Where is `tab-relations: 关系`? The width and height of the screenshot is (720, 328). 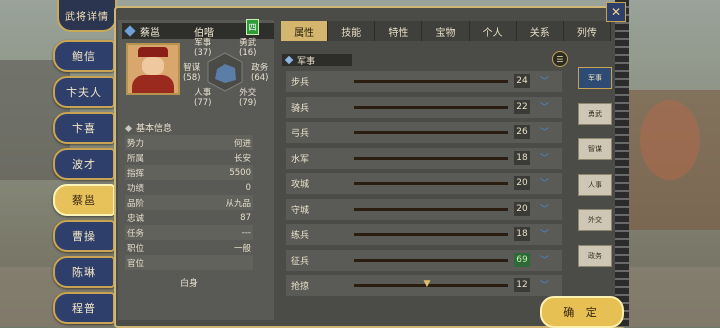 tab-relations: 关系 is located at coordinates (540, 31).